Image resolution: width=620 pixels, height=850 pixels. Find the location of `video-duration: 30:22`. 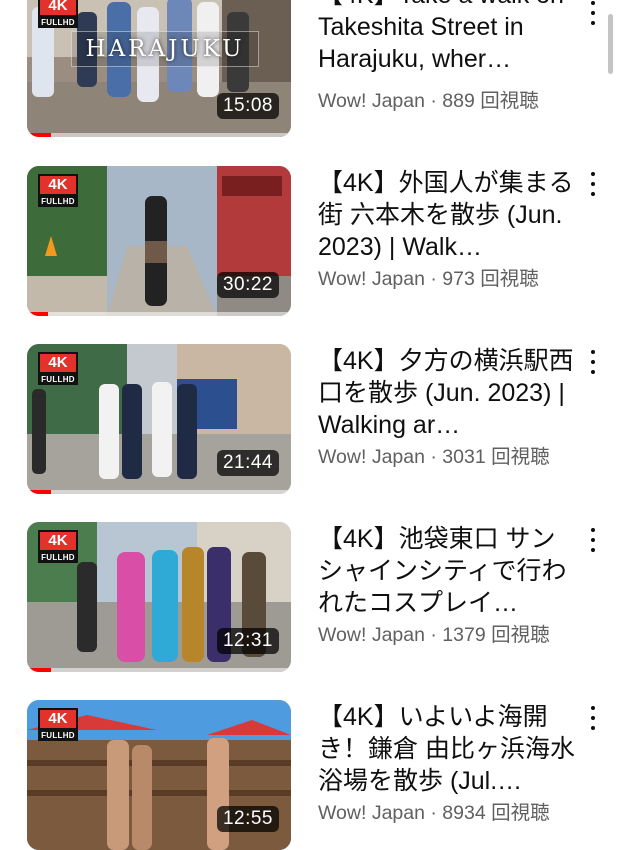

video-duration: 30:22 is located at coordinates (247, 285).